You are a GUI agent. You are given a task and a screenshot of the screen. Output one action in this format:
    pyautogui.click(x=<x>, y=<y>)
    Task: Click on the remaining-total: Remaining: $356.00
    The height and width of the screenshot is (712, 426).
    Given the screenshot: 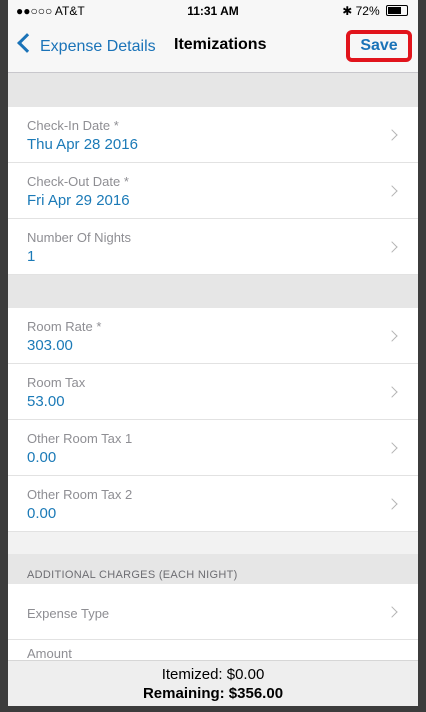 What is the action you would take?
    pyautogui.click(x=213, y=693)
    